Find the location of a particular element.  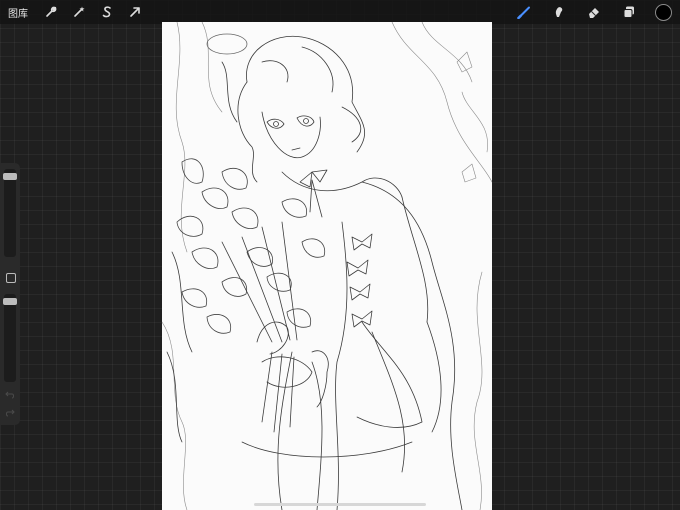

modify-button is located at coordinates (11, 278).